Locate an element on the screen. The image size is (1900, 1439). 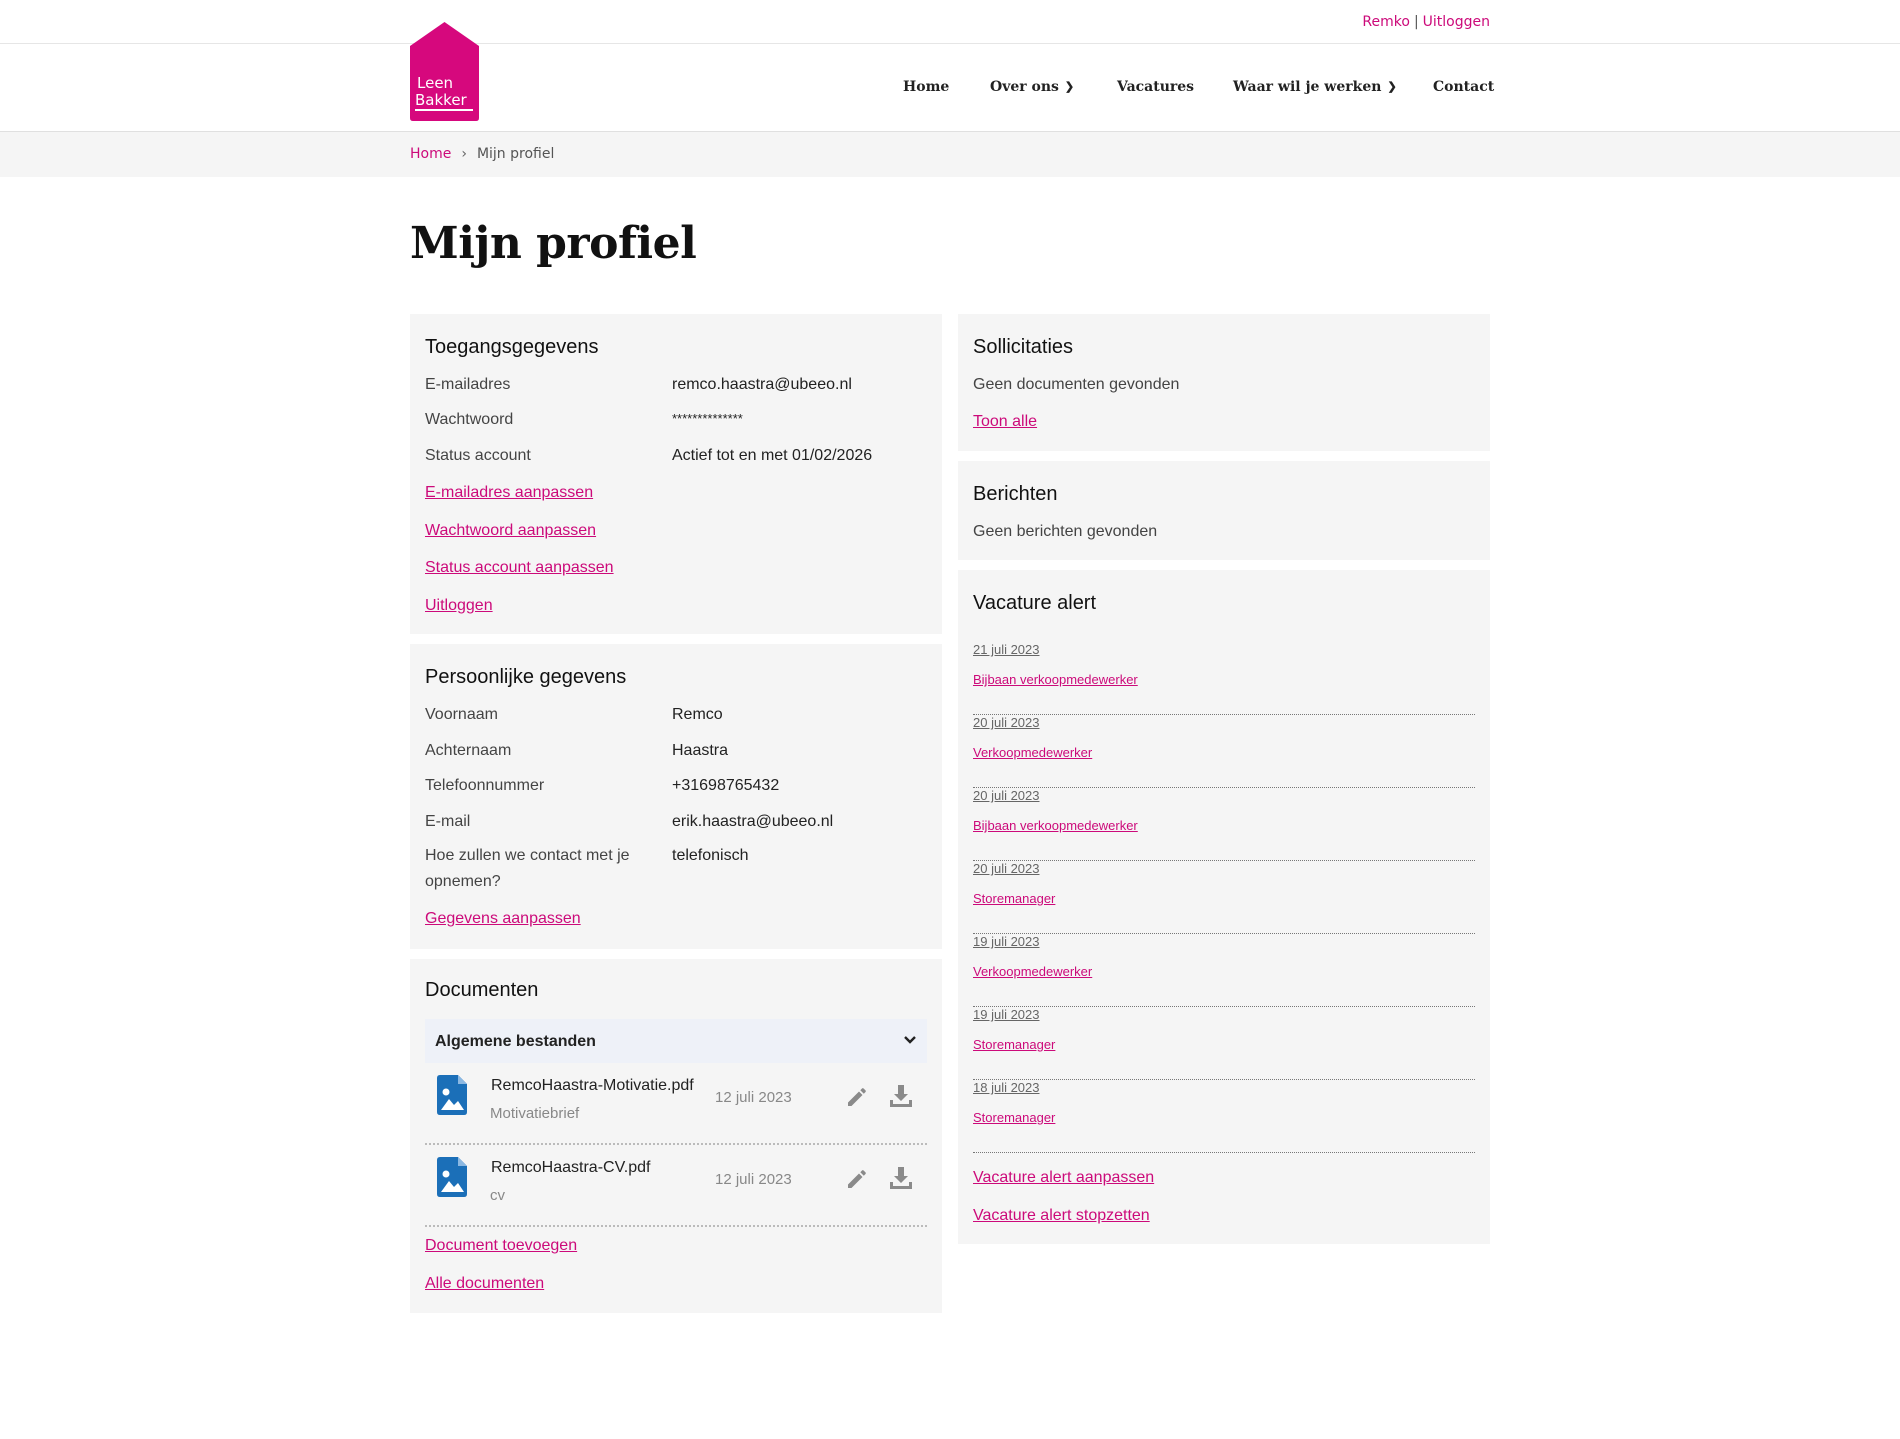
applications-title: Sollicitaties is located at coordinates (1023, 347).